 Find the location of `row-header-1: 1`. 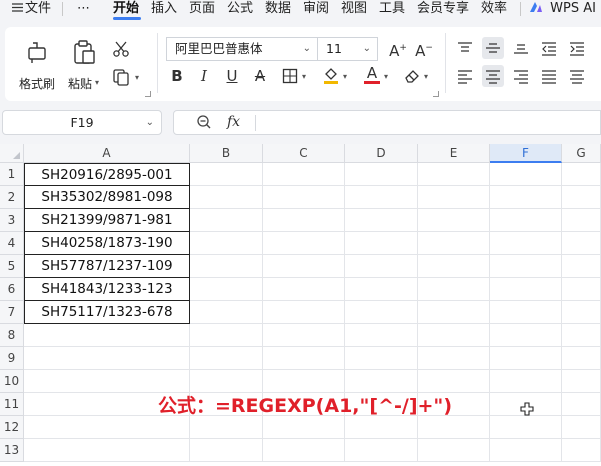

row-header-1: 1 is located at coordinates (12, 174).